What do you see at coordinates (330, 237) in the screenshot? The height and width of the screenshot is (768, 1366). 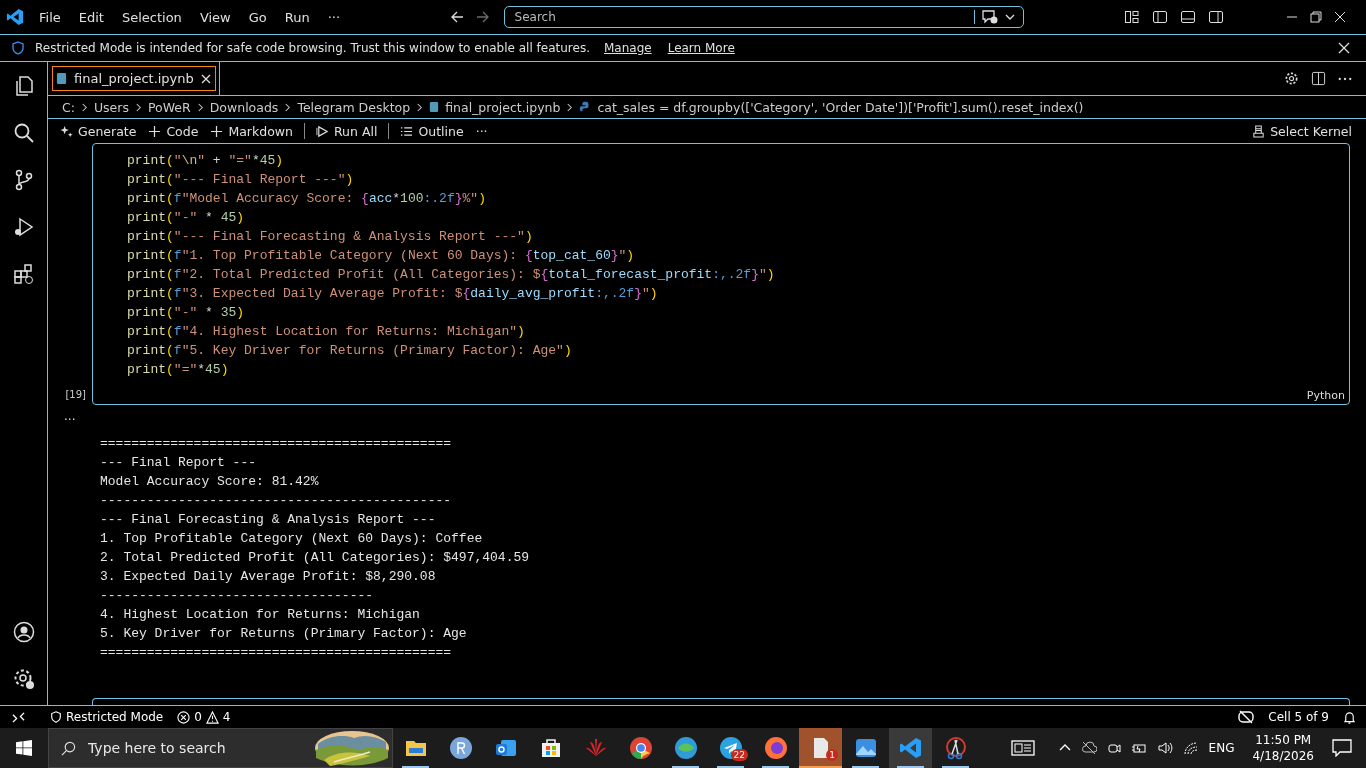 I see `code-line: print("--- Final Forecasting & Analysis Report ---")` at bounding box center [330, 237].